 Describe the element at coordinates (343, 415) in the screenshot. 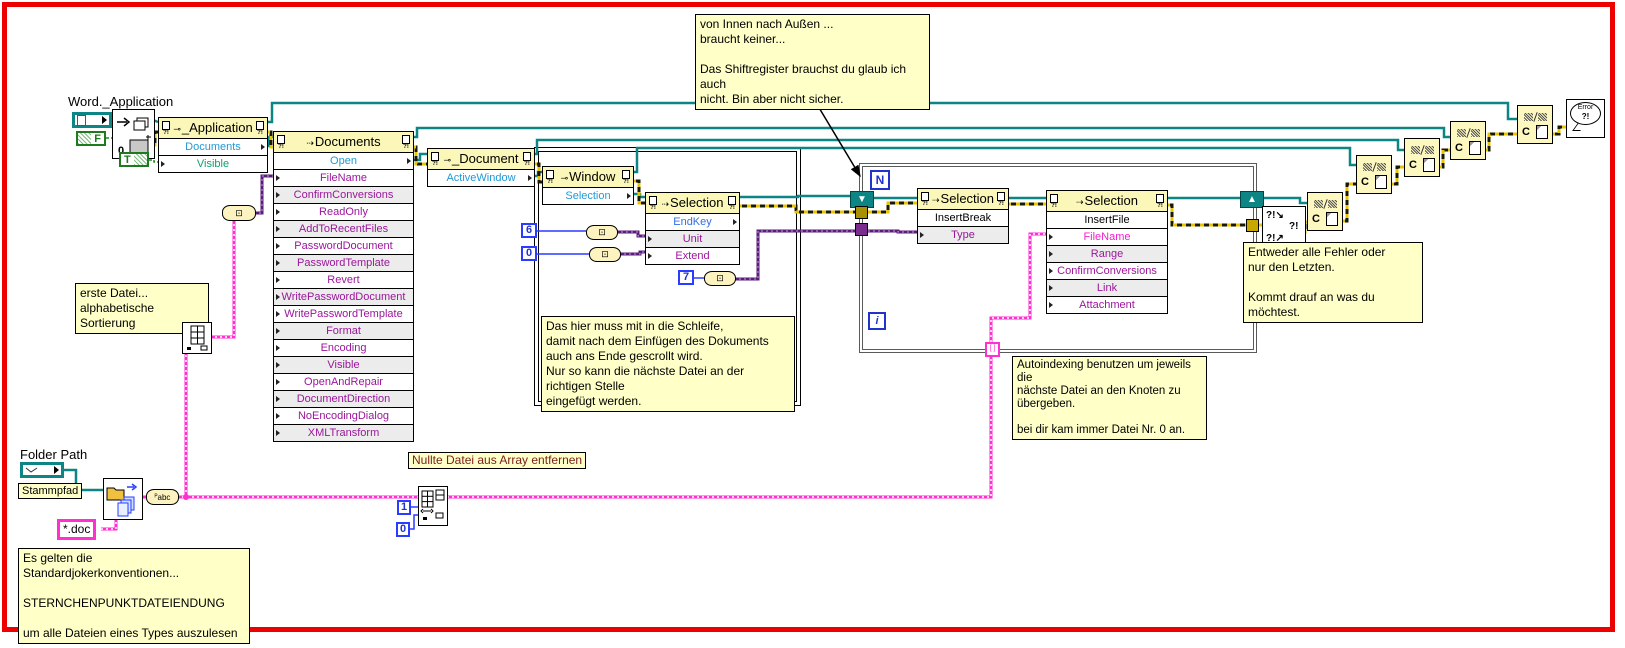

I see `param-noencodingdialog: NoEncodingDialog` at that location.